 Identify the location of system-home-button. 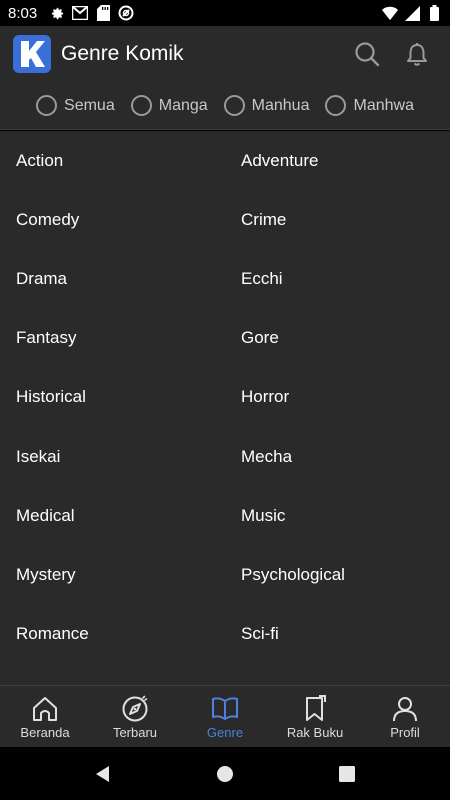
(225, 774).